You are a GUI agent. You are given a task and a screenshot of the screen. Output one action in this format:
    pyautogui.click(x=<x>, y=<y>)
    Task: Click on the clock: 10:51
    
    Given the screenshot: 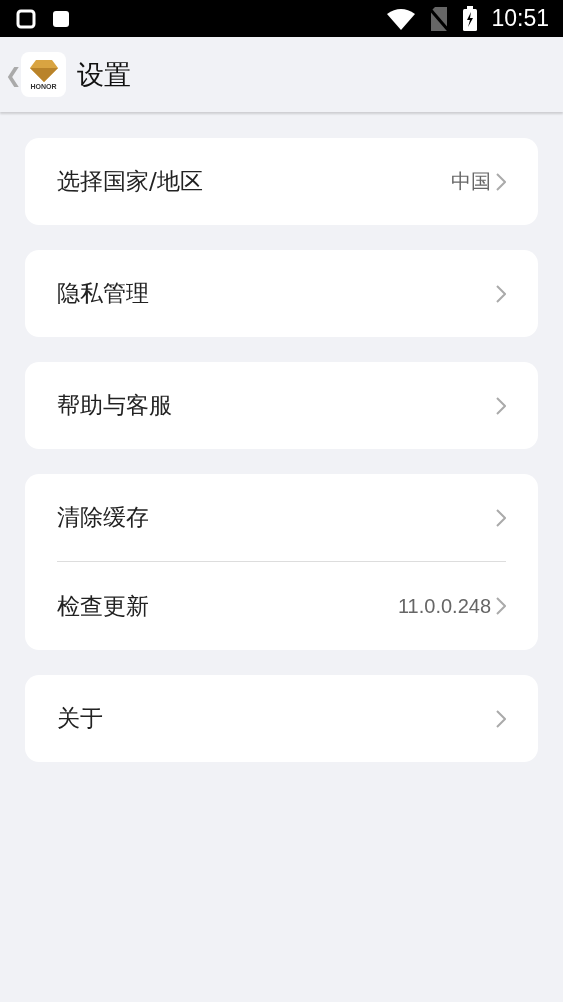 What is the action you would take?
    pyautogui.click(x=520, y=18)
    